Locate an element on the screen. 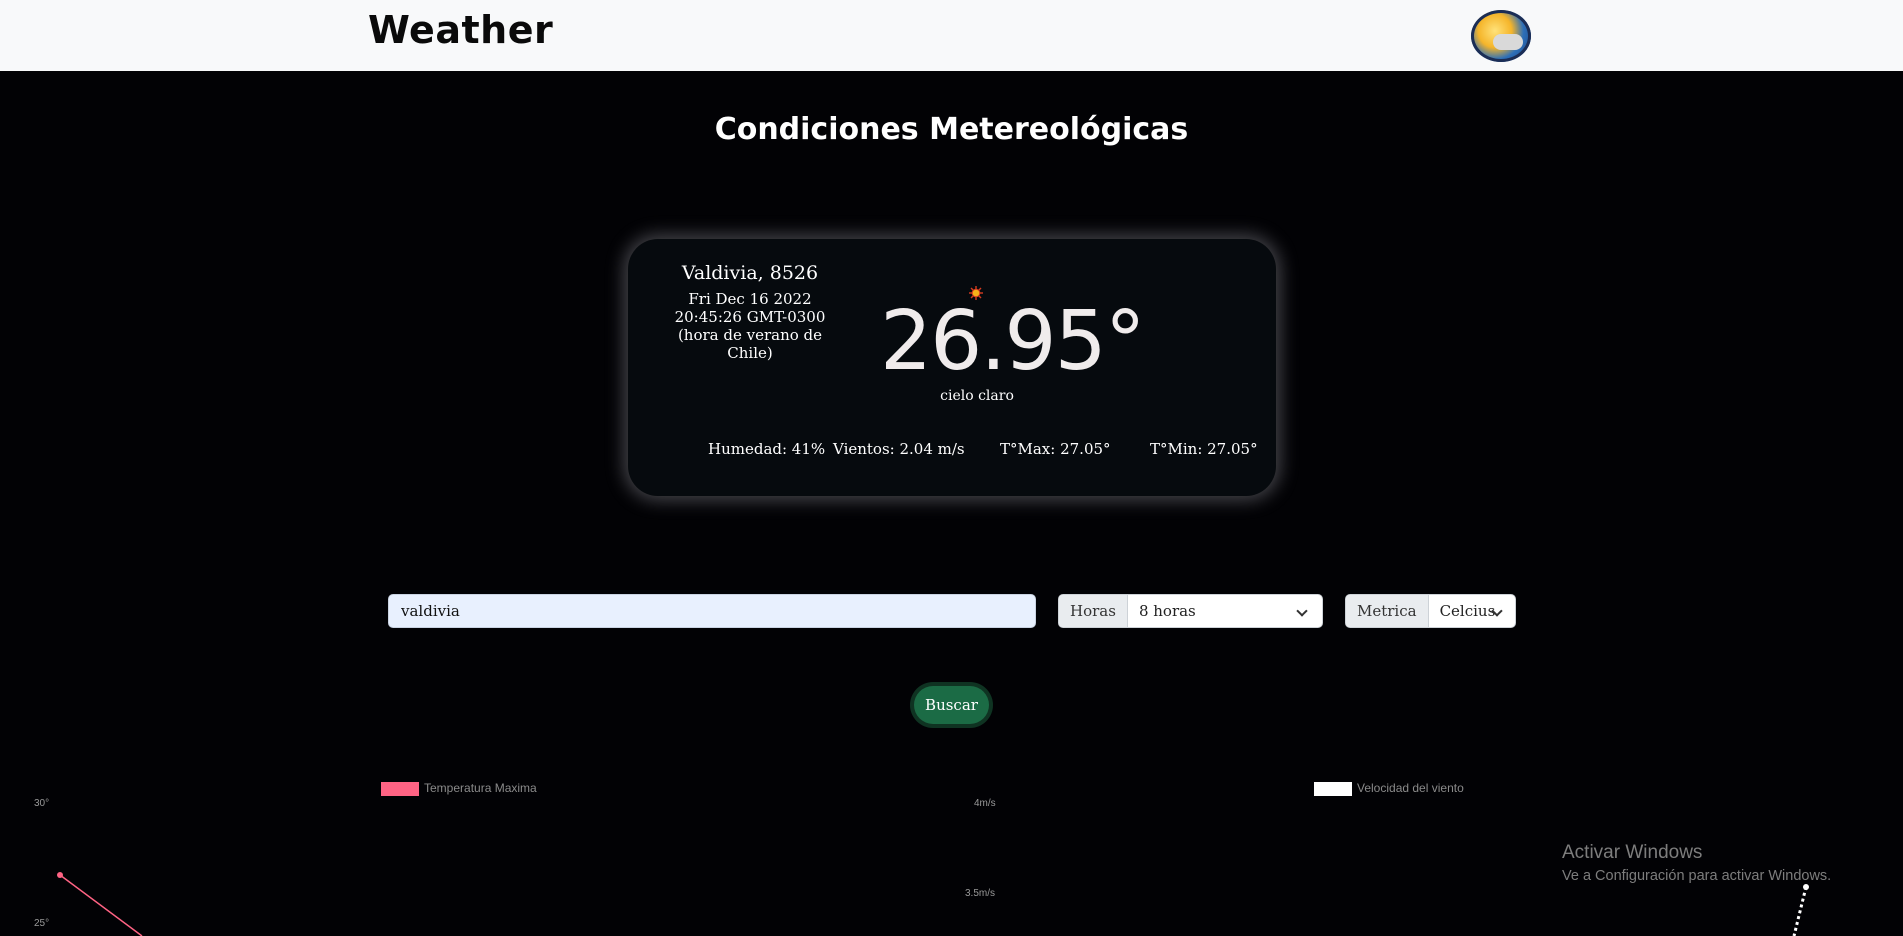  hours-label: Horas is located at coordinates (1093, 611).